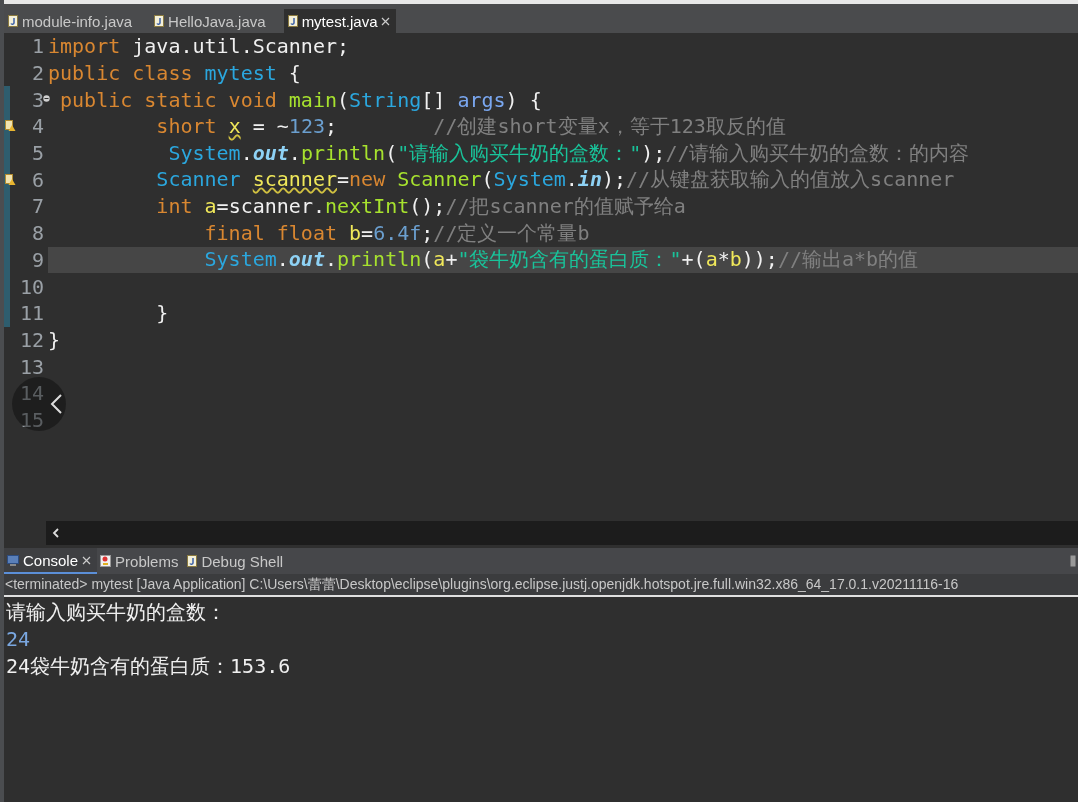  Describe the element at coordinates (568, 153) in the screenshot. I see `code-line: System.out.println("请输入购买牛奶的盒数：");//请输入购买牛奶的盒数：的内容` at that location.